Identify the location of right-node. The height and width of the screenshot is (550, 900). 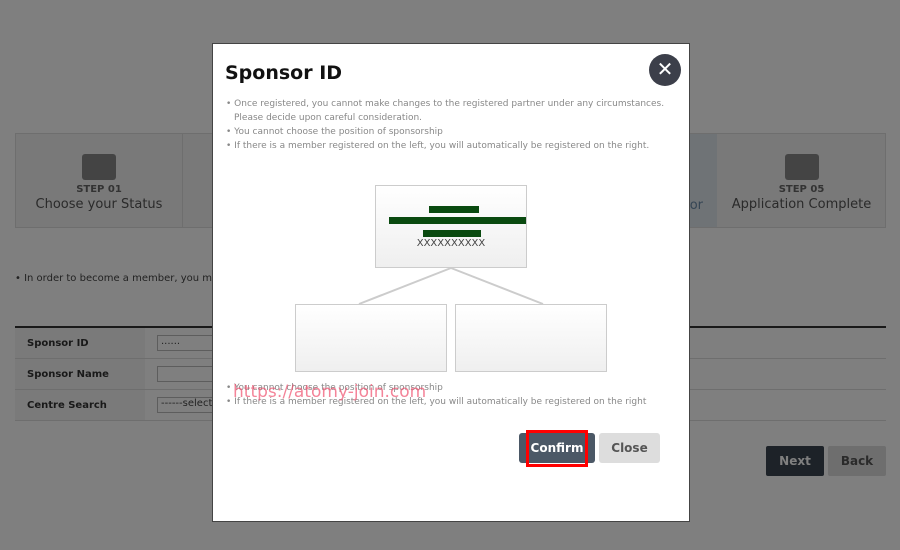
(531, 338).